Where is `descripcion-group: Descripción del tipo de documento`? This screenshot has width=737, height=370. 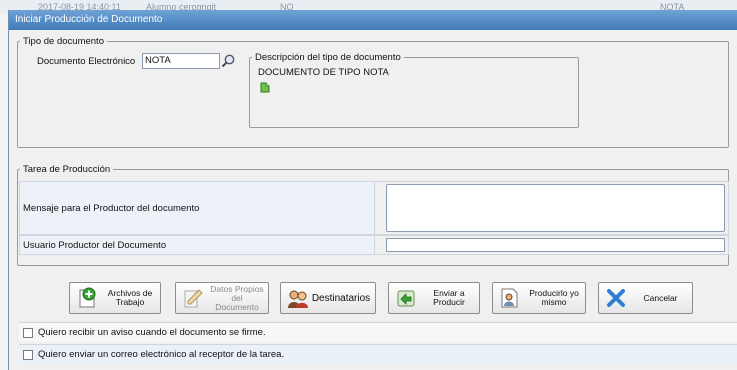 descripcion-group: Descripción del tipo de documento is located at coordinates (414, 90).